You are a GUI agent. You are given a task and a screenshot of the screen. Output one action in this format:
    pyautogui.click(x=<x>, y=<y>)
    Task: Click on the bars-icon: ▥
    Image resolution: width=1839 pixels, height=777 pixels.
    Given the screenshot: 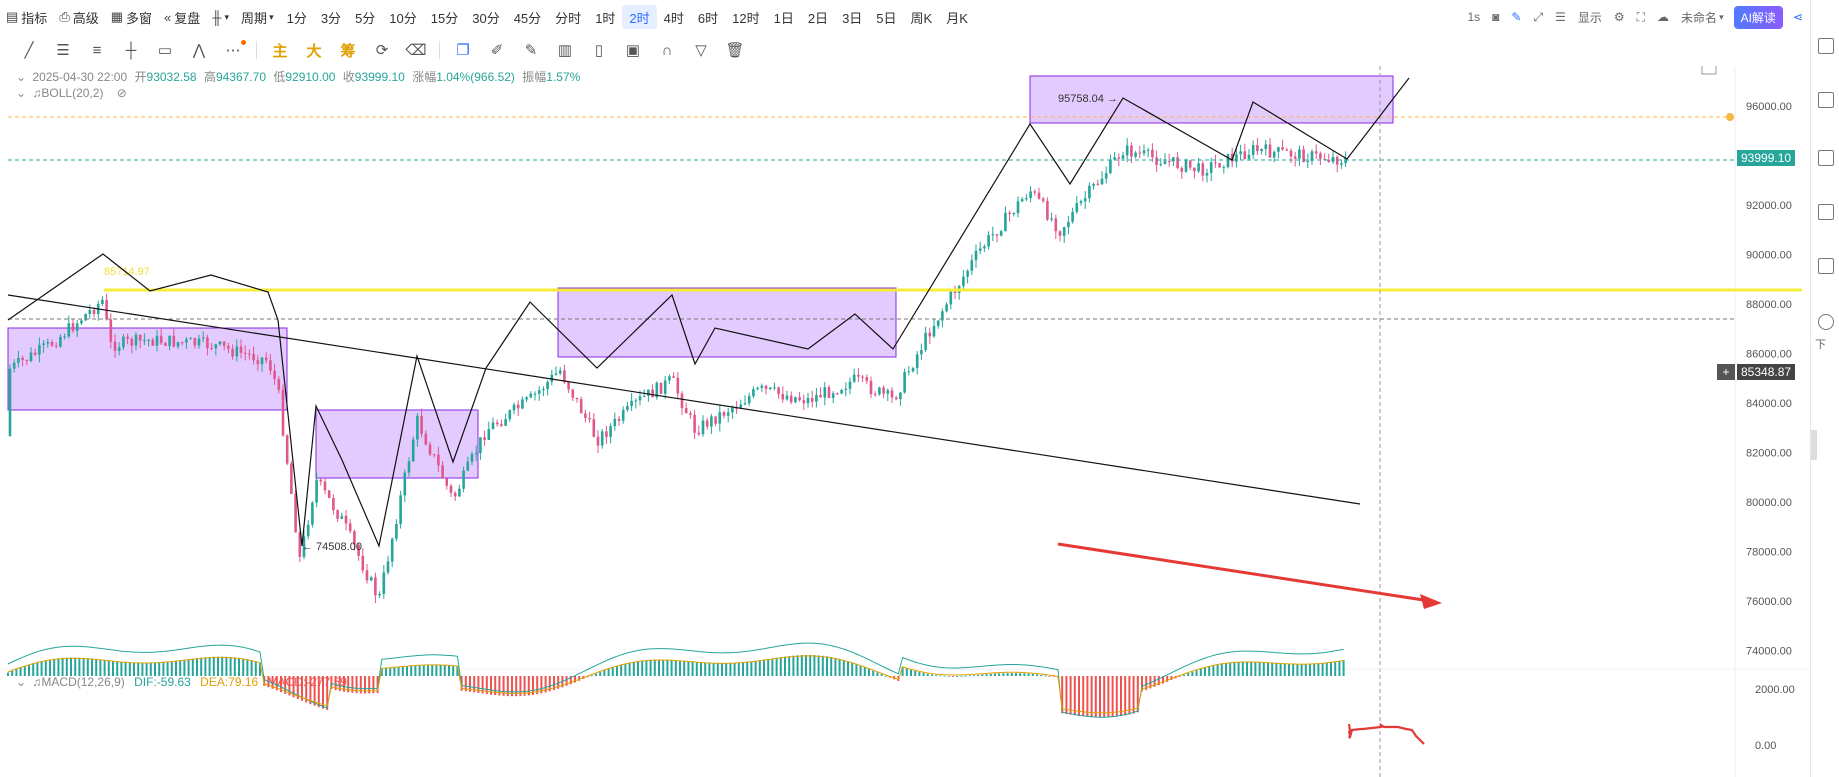 What is the action you would take?
    pyautogui.click(x=565, y=50)
    